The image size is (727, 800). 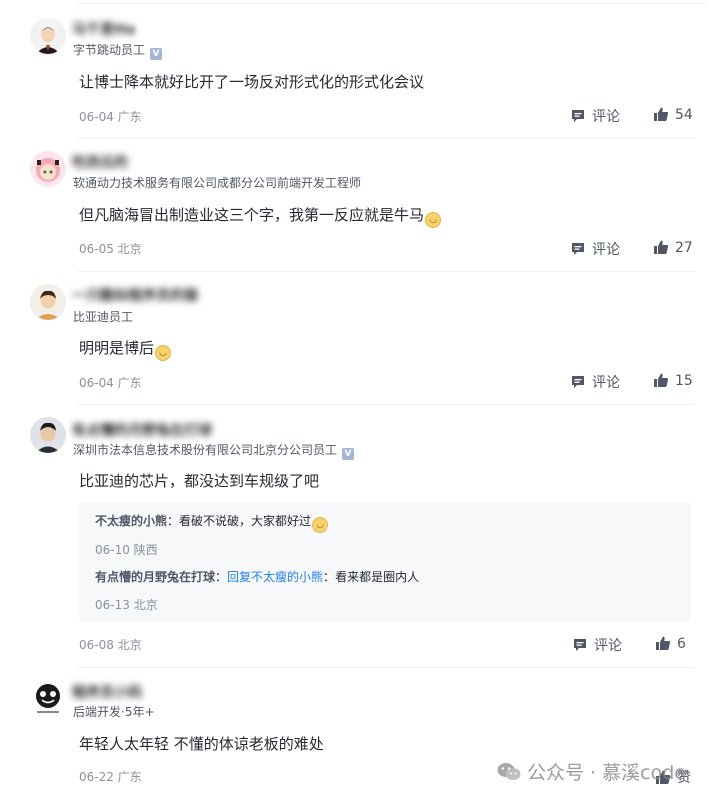 What do you see at coordinates (684, 115) in the screenshot?
I see `like-count: 54` at bounding box center [684, 115].